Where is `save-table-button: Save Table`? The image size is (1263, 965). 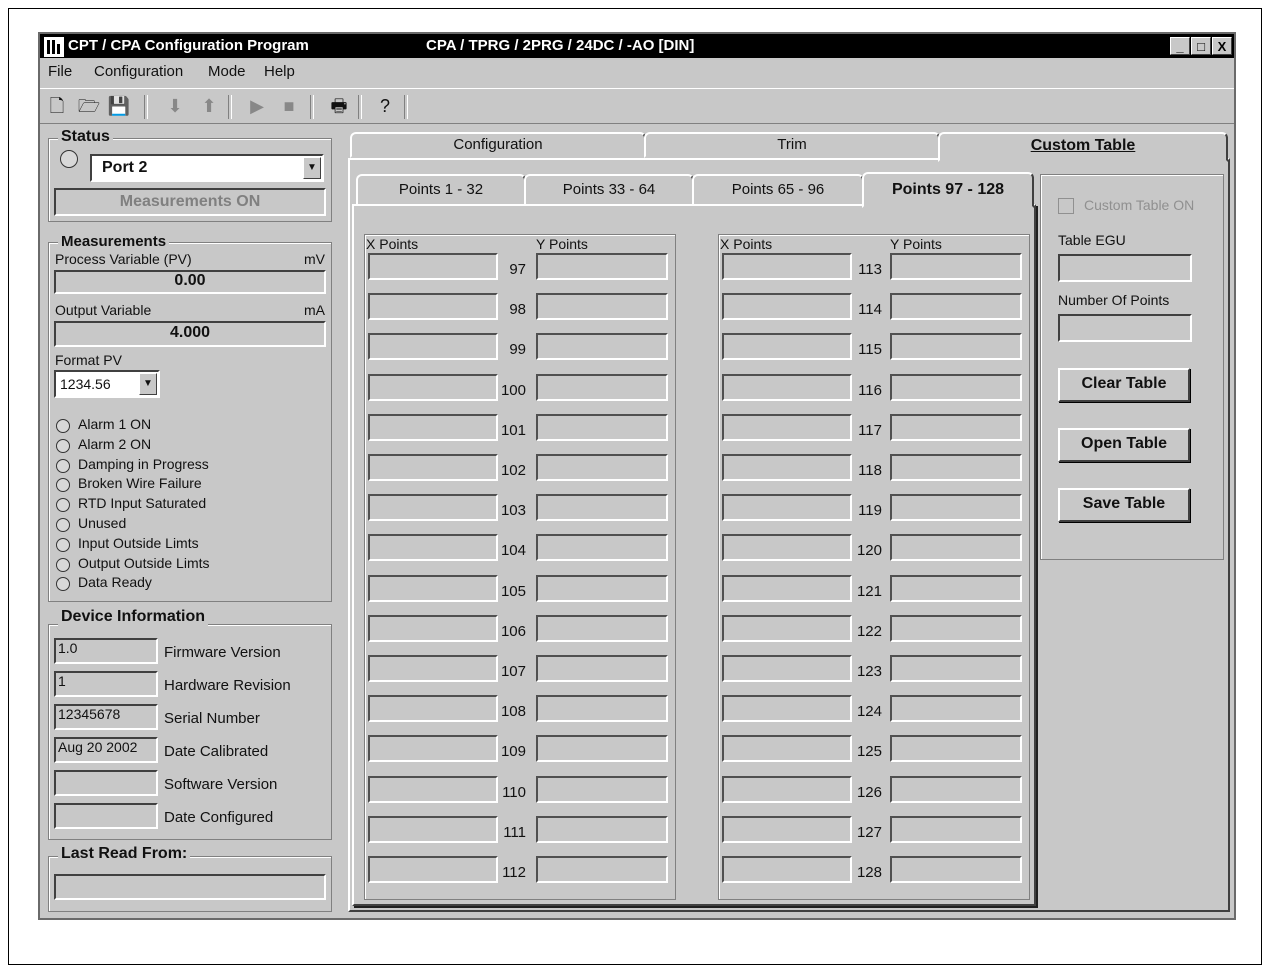
save-table-button: Save Table is located at coordinates (1124, 505).